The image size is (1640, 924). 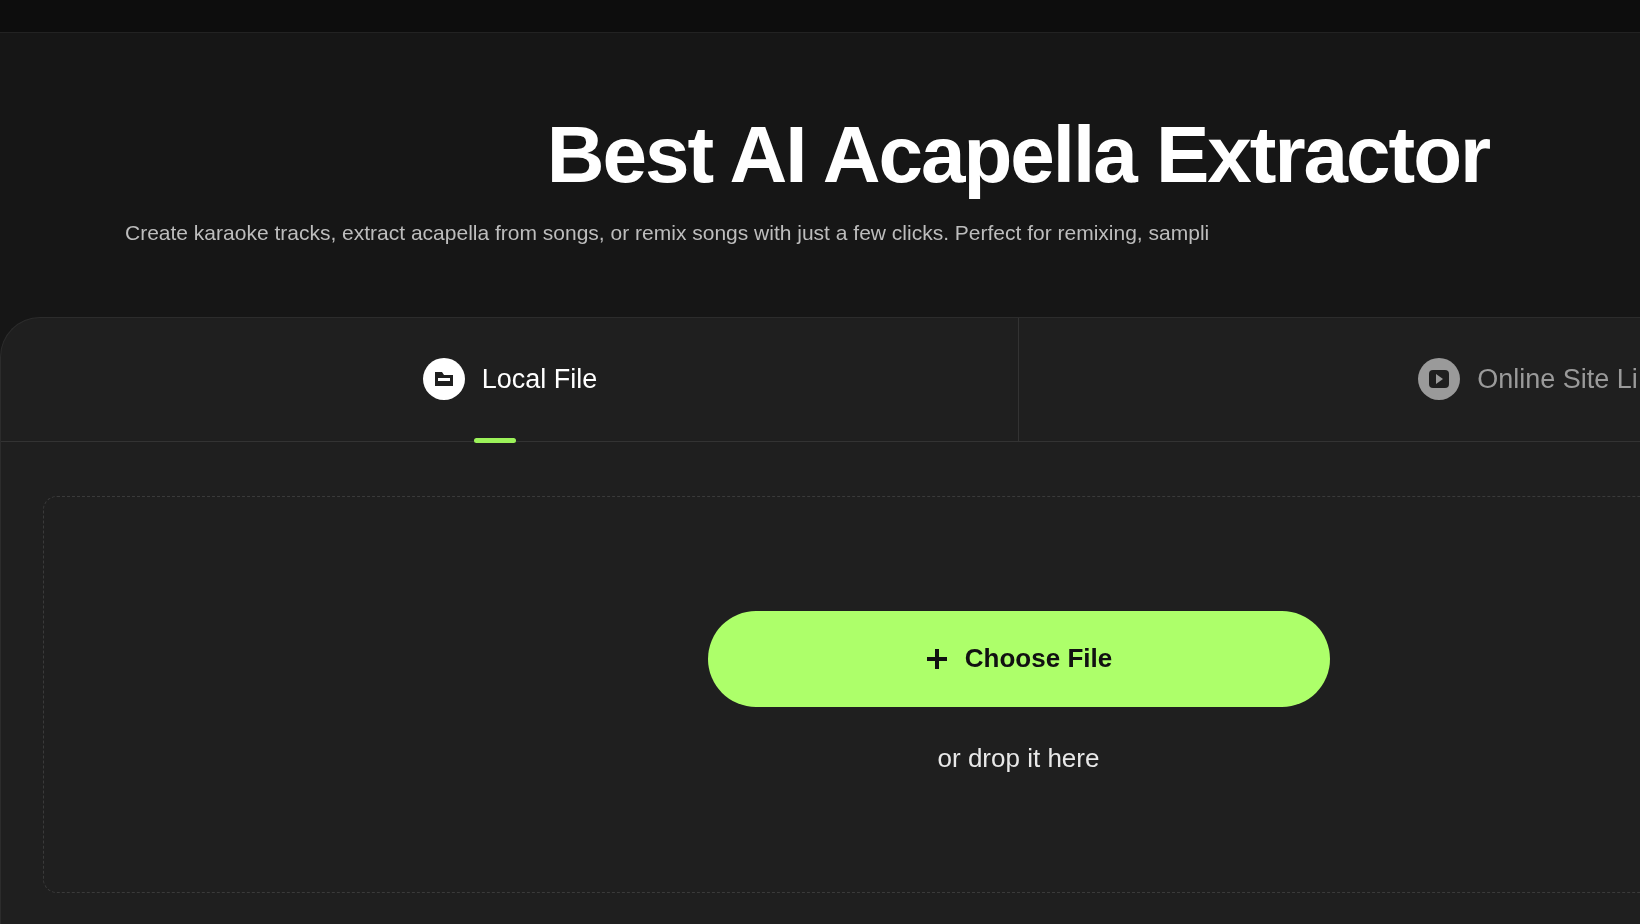 I want to click on drop-hint: or drop it here, so click(x=1018, y=758).